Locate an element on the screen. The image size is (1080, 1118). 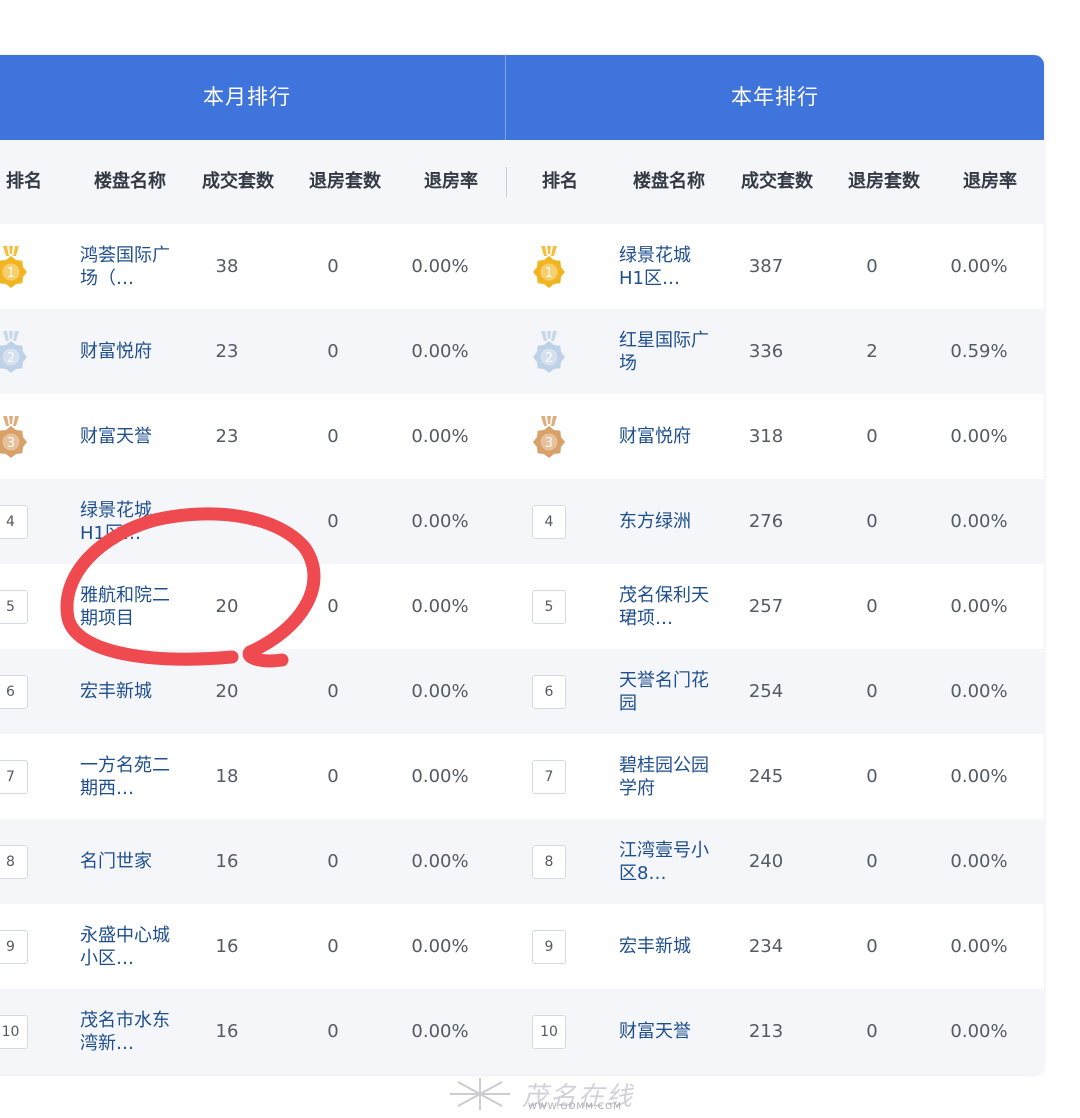
rank-badge: 10 is located at coordinates (549, 1031).